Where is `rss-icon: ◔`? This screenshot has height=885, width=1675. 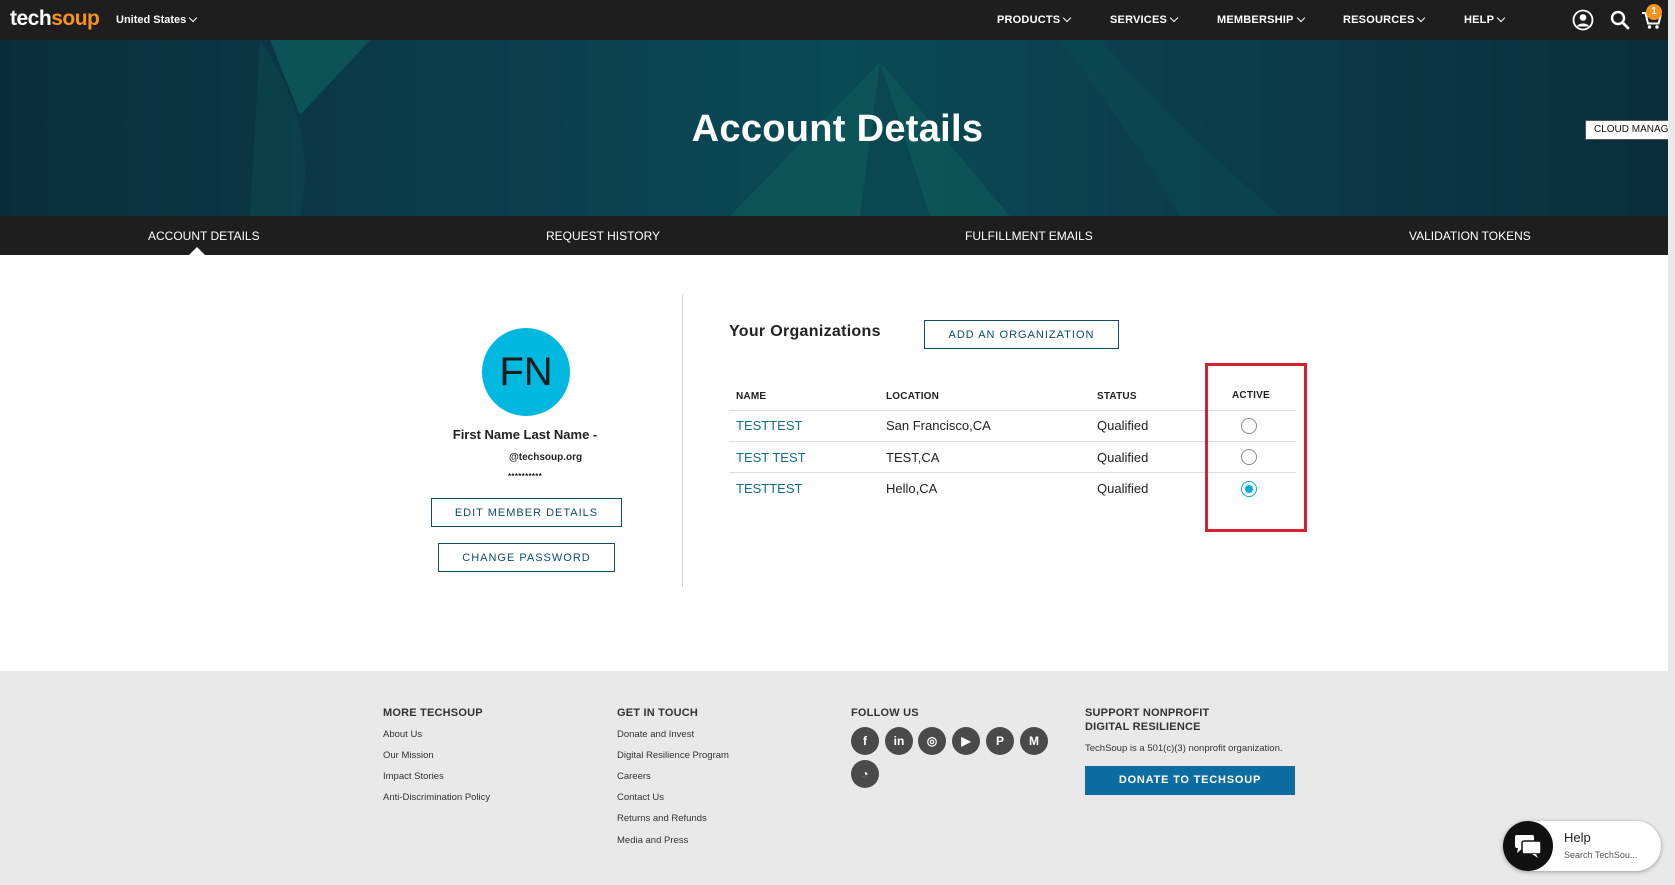
rss-icon: ◔ is located at coordinates (865, 774).